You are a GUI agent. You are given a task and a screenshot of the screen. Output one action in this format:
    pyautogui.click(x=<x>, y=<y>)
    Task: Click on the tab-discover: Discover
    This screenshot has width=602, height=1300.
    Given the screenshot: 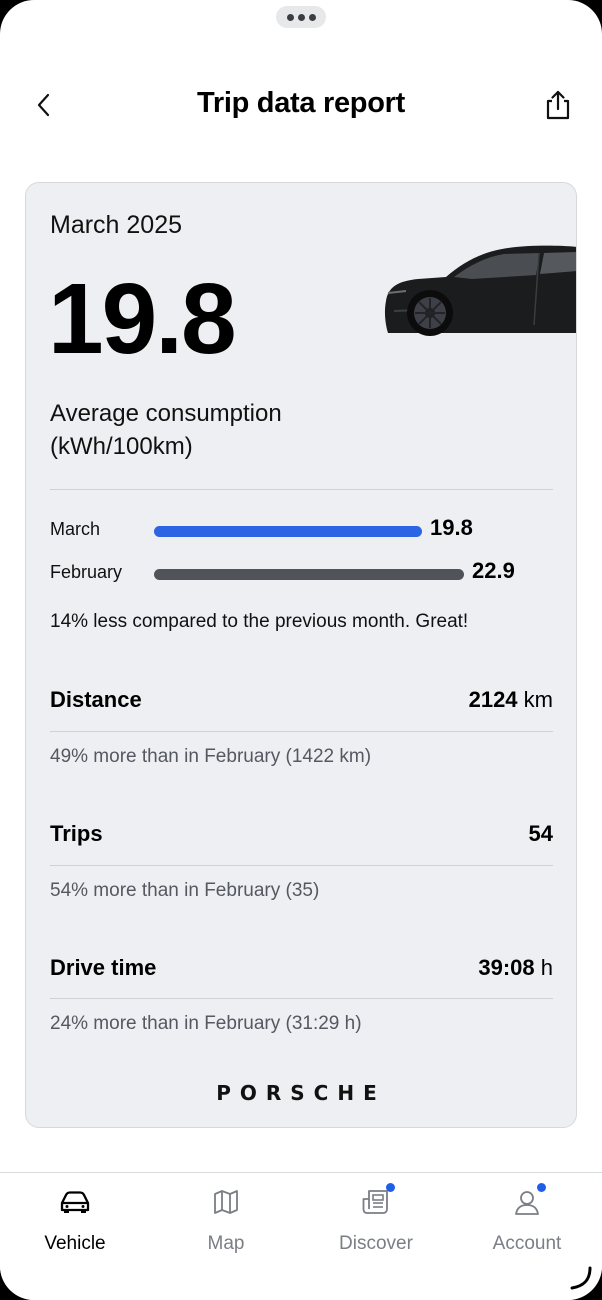 What is the action you would take?
    pyautogui.click(x=376, y=1219)
    